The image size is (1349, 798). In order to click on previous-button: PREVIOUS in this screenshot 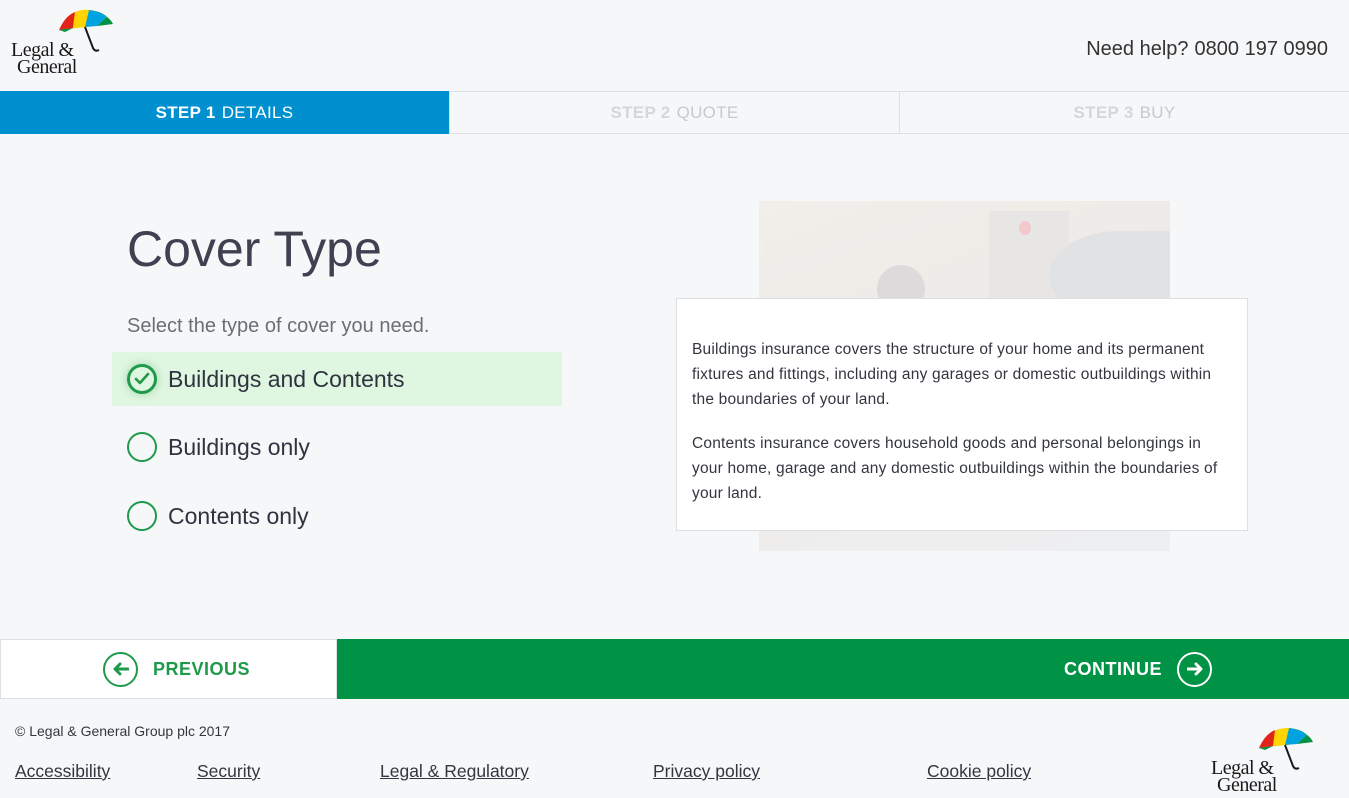, I will do `click(168, 669)`.